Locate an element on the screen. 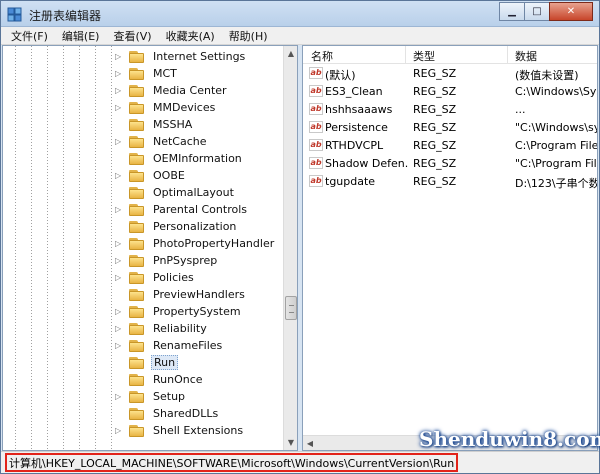 The image size is (600, 474). tree-item: ▷ Policies is located at coordinates (155, 277).